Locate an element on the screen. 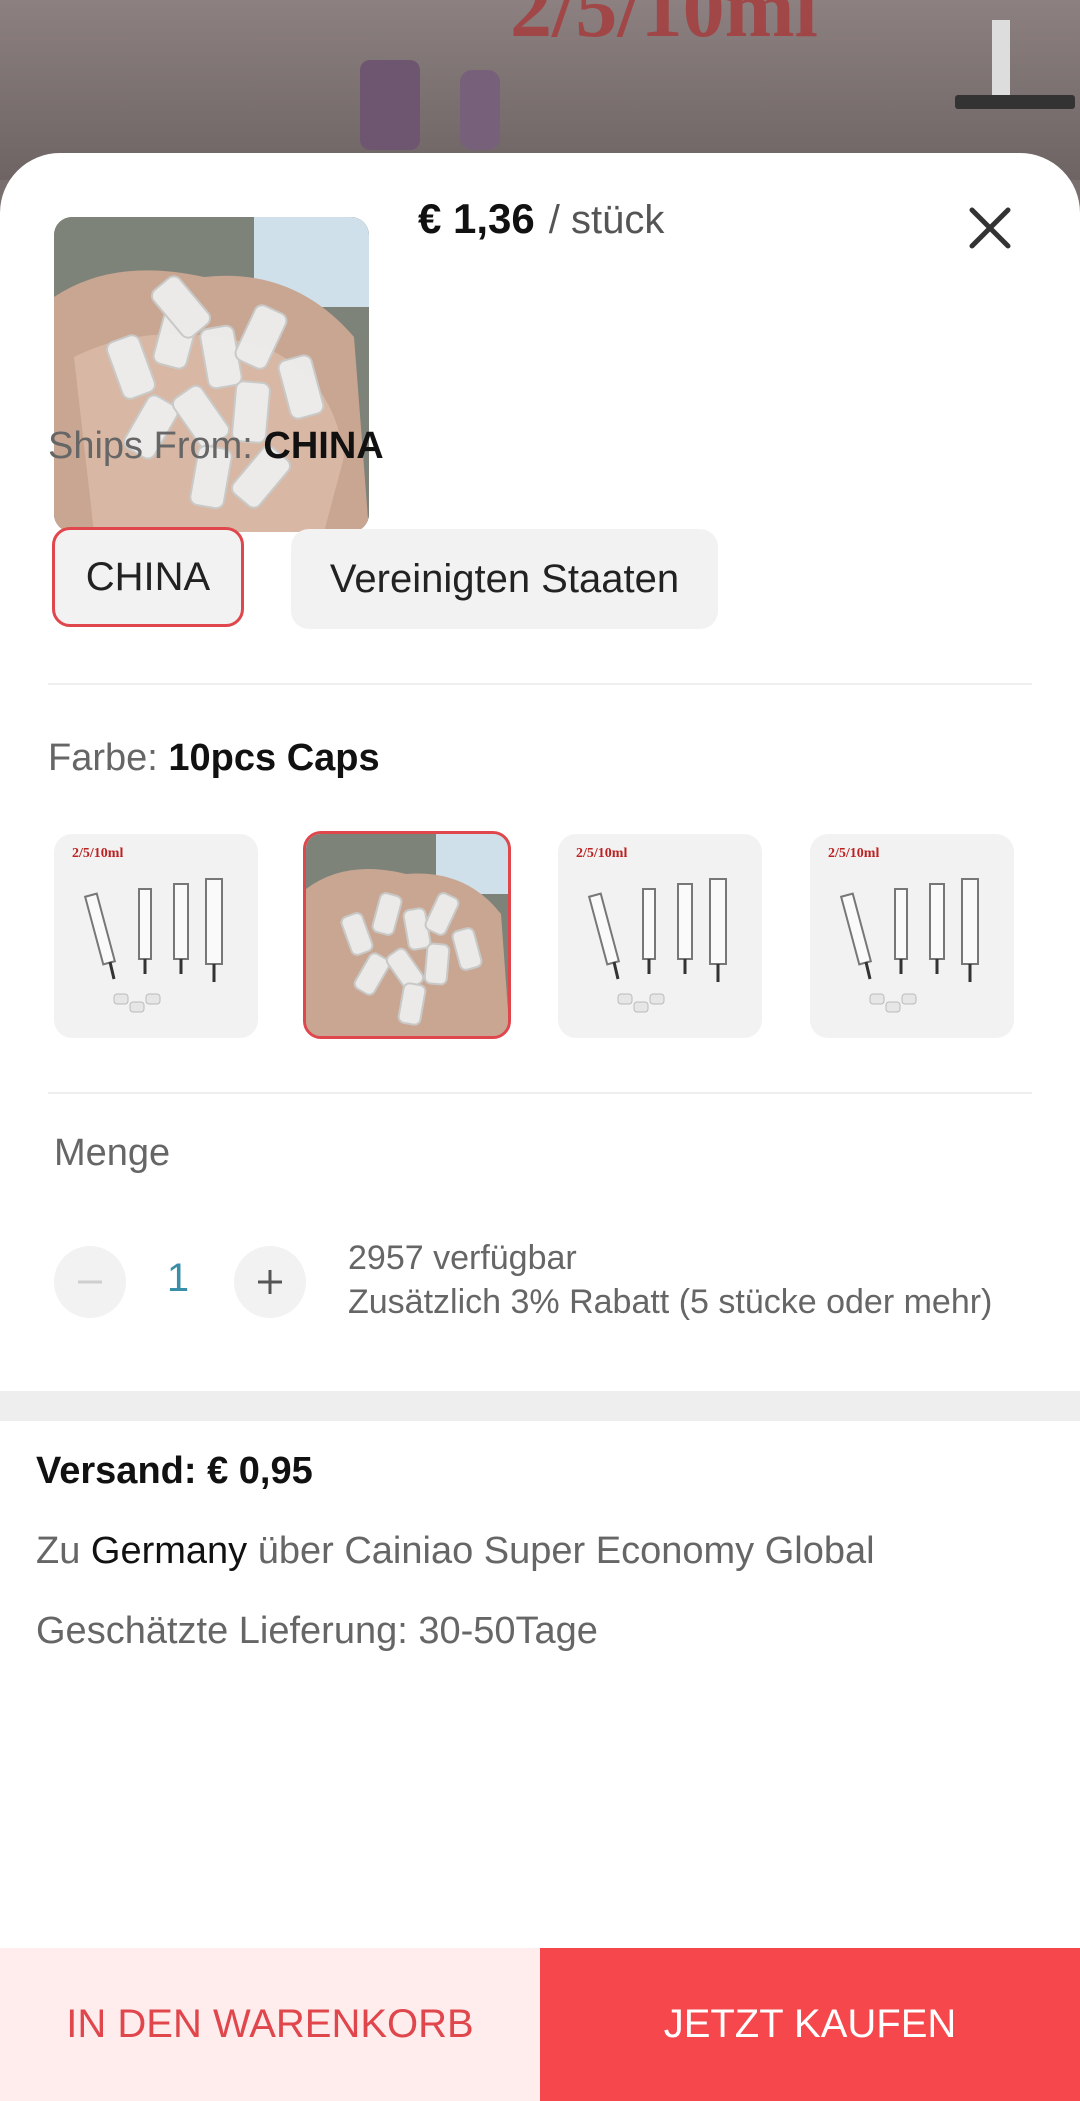 This screenshot has width=1080, height=2101. route-prefix: Zu is located at coordinates (63, 1551).